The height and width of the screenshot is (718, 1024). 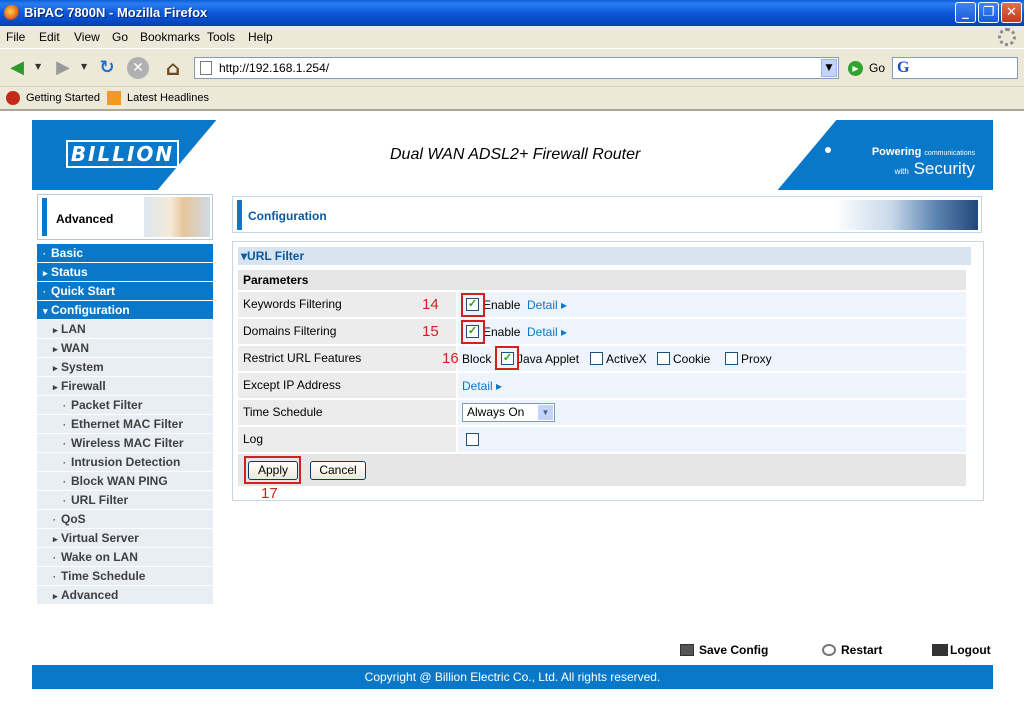 What do you see at coordinates (125, 310) in the screenshot?
I see `sidebar-item-configuration: ▾ Configuration` at bounding box center [125, 310].